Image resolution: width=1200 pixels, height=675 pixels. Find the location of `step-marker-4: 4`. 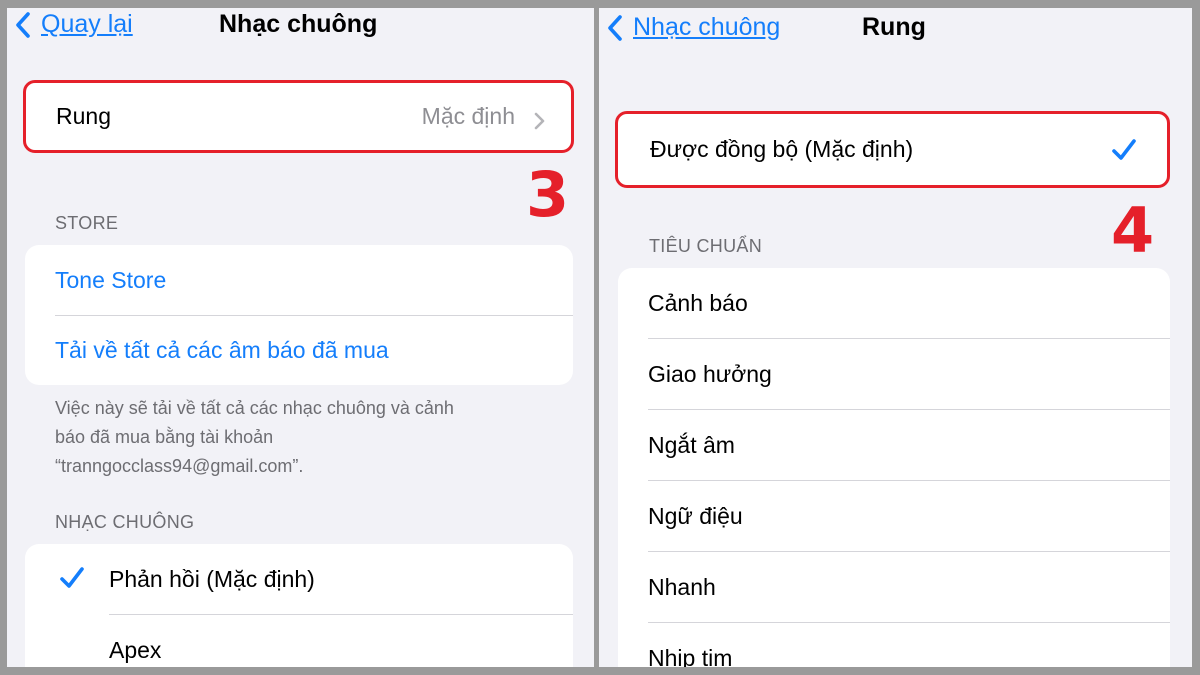

step-marker-4: 4 is located at coordinates (1133, 230).